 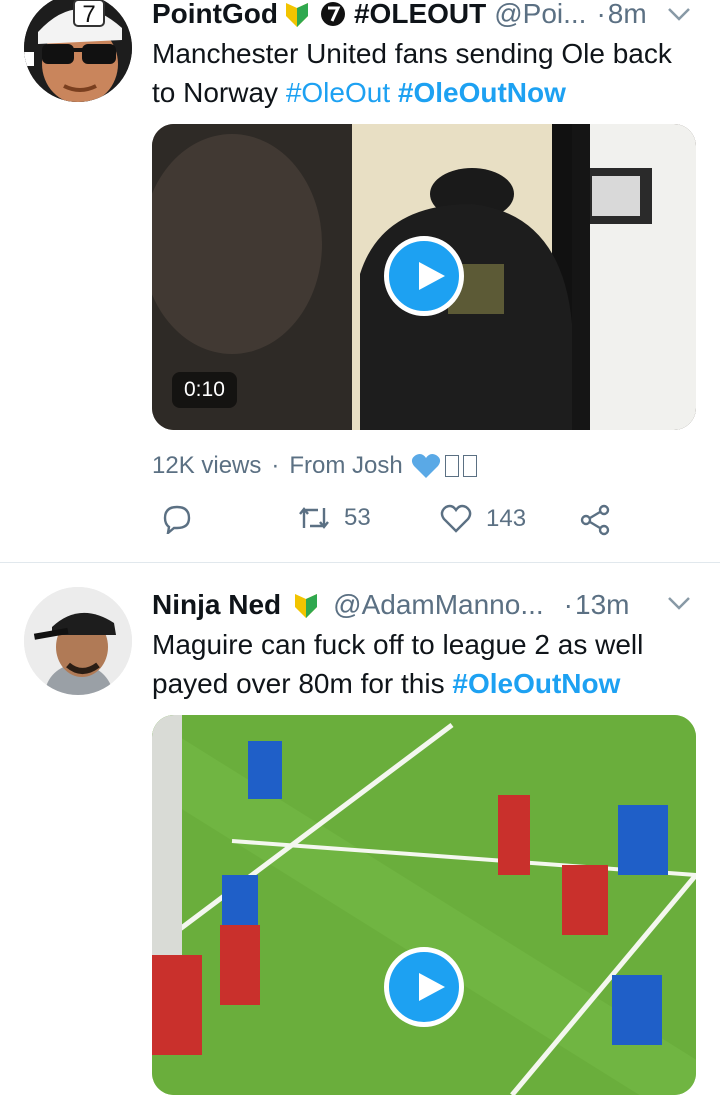 I want to click on hashtag: #OleOut, so click(x=338, y=92).